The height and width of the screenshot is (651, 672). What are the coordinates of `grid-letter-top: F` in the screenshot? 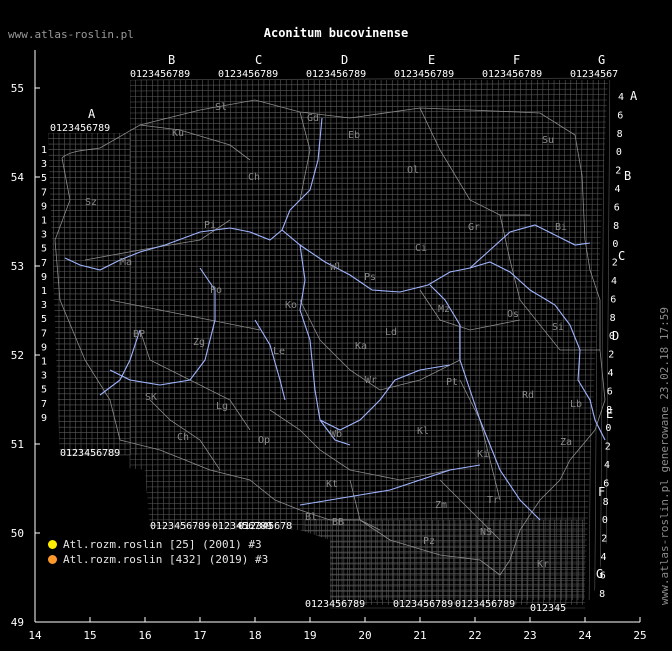 It's located at (516, 60).